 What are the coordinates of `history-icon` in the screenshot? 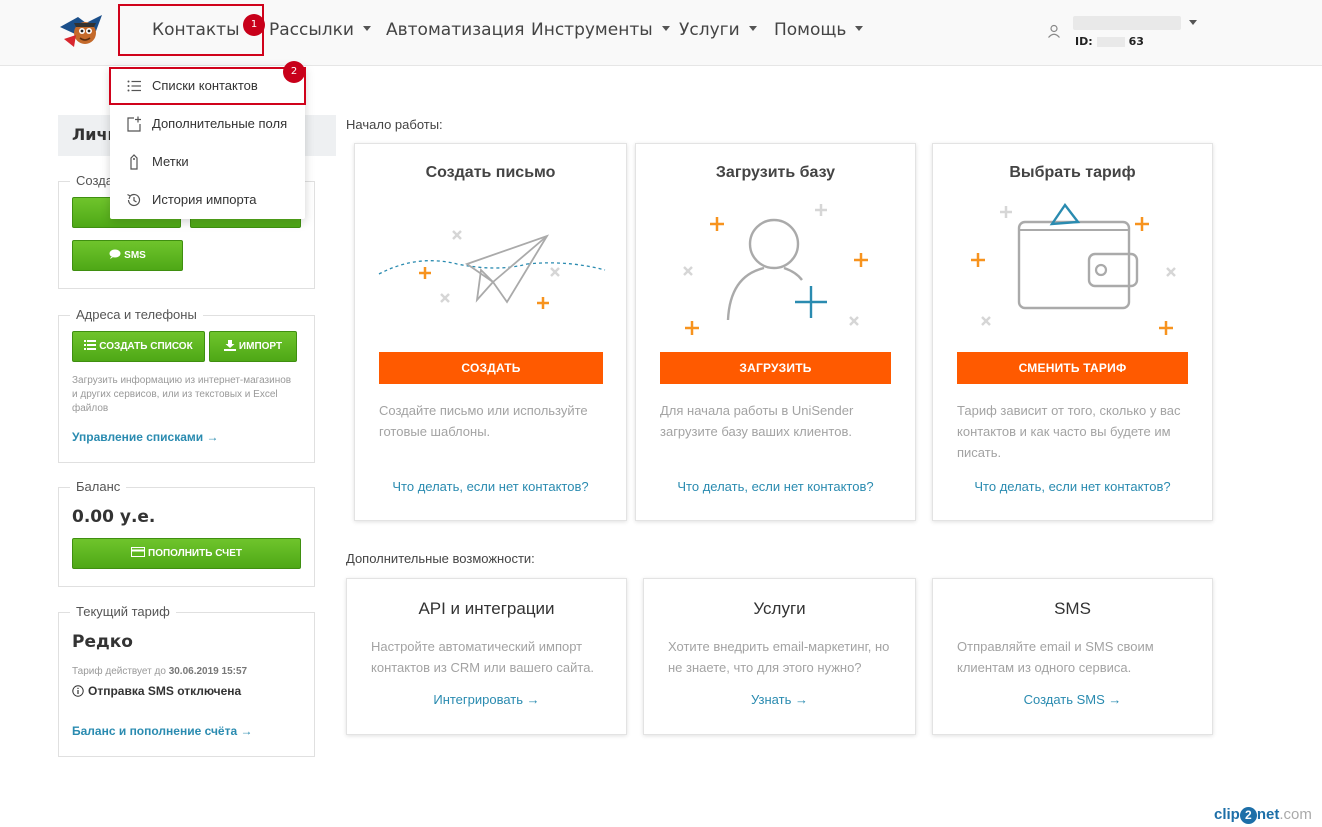 It's located at (134, 200).